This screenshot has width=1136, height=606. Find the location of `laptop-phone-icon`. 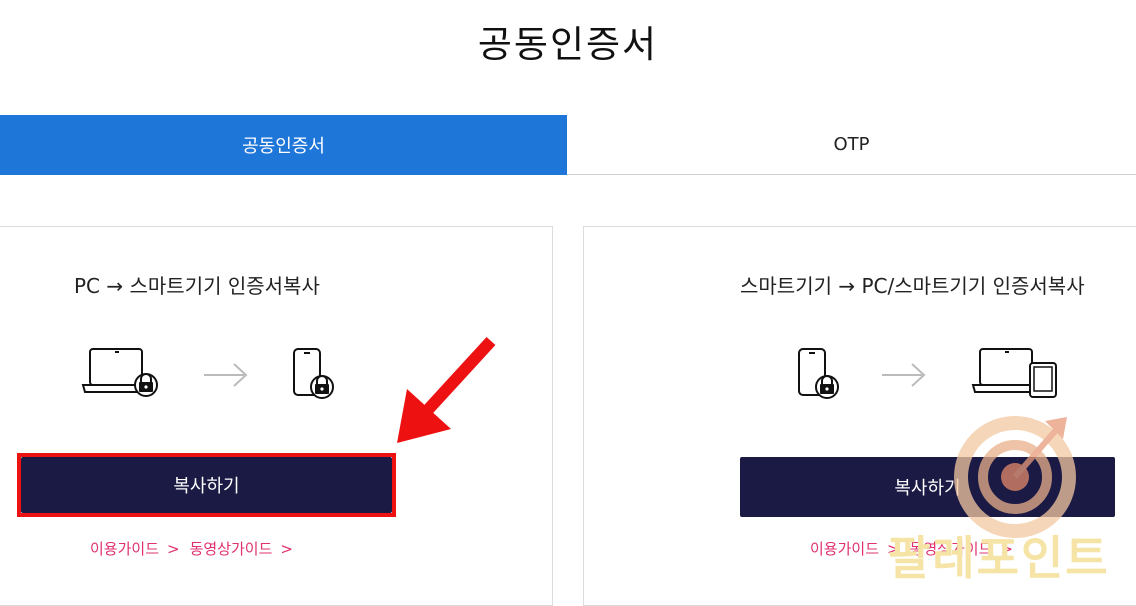

laptop-phone-icon is located at coordinates (1014, 373).